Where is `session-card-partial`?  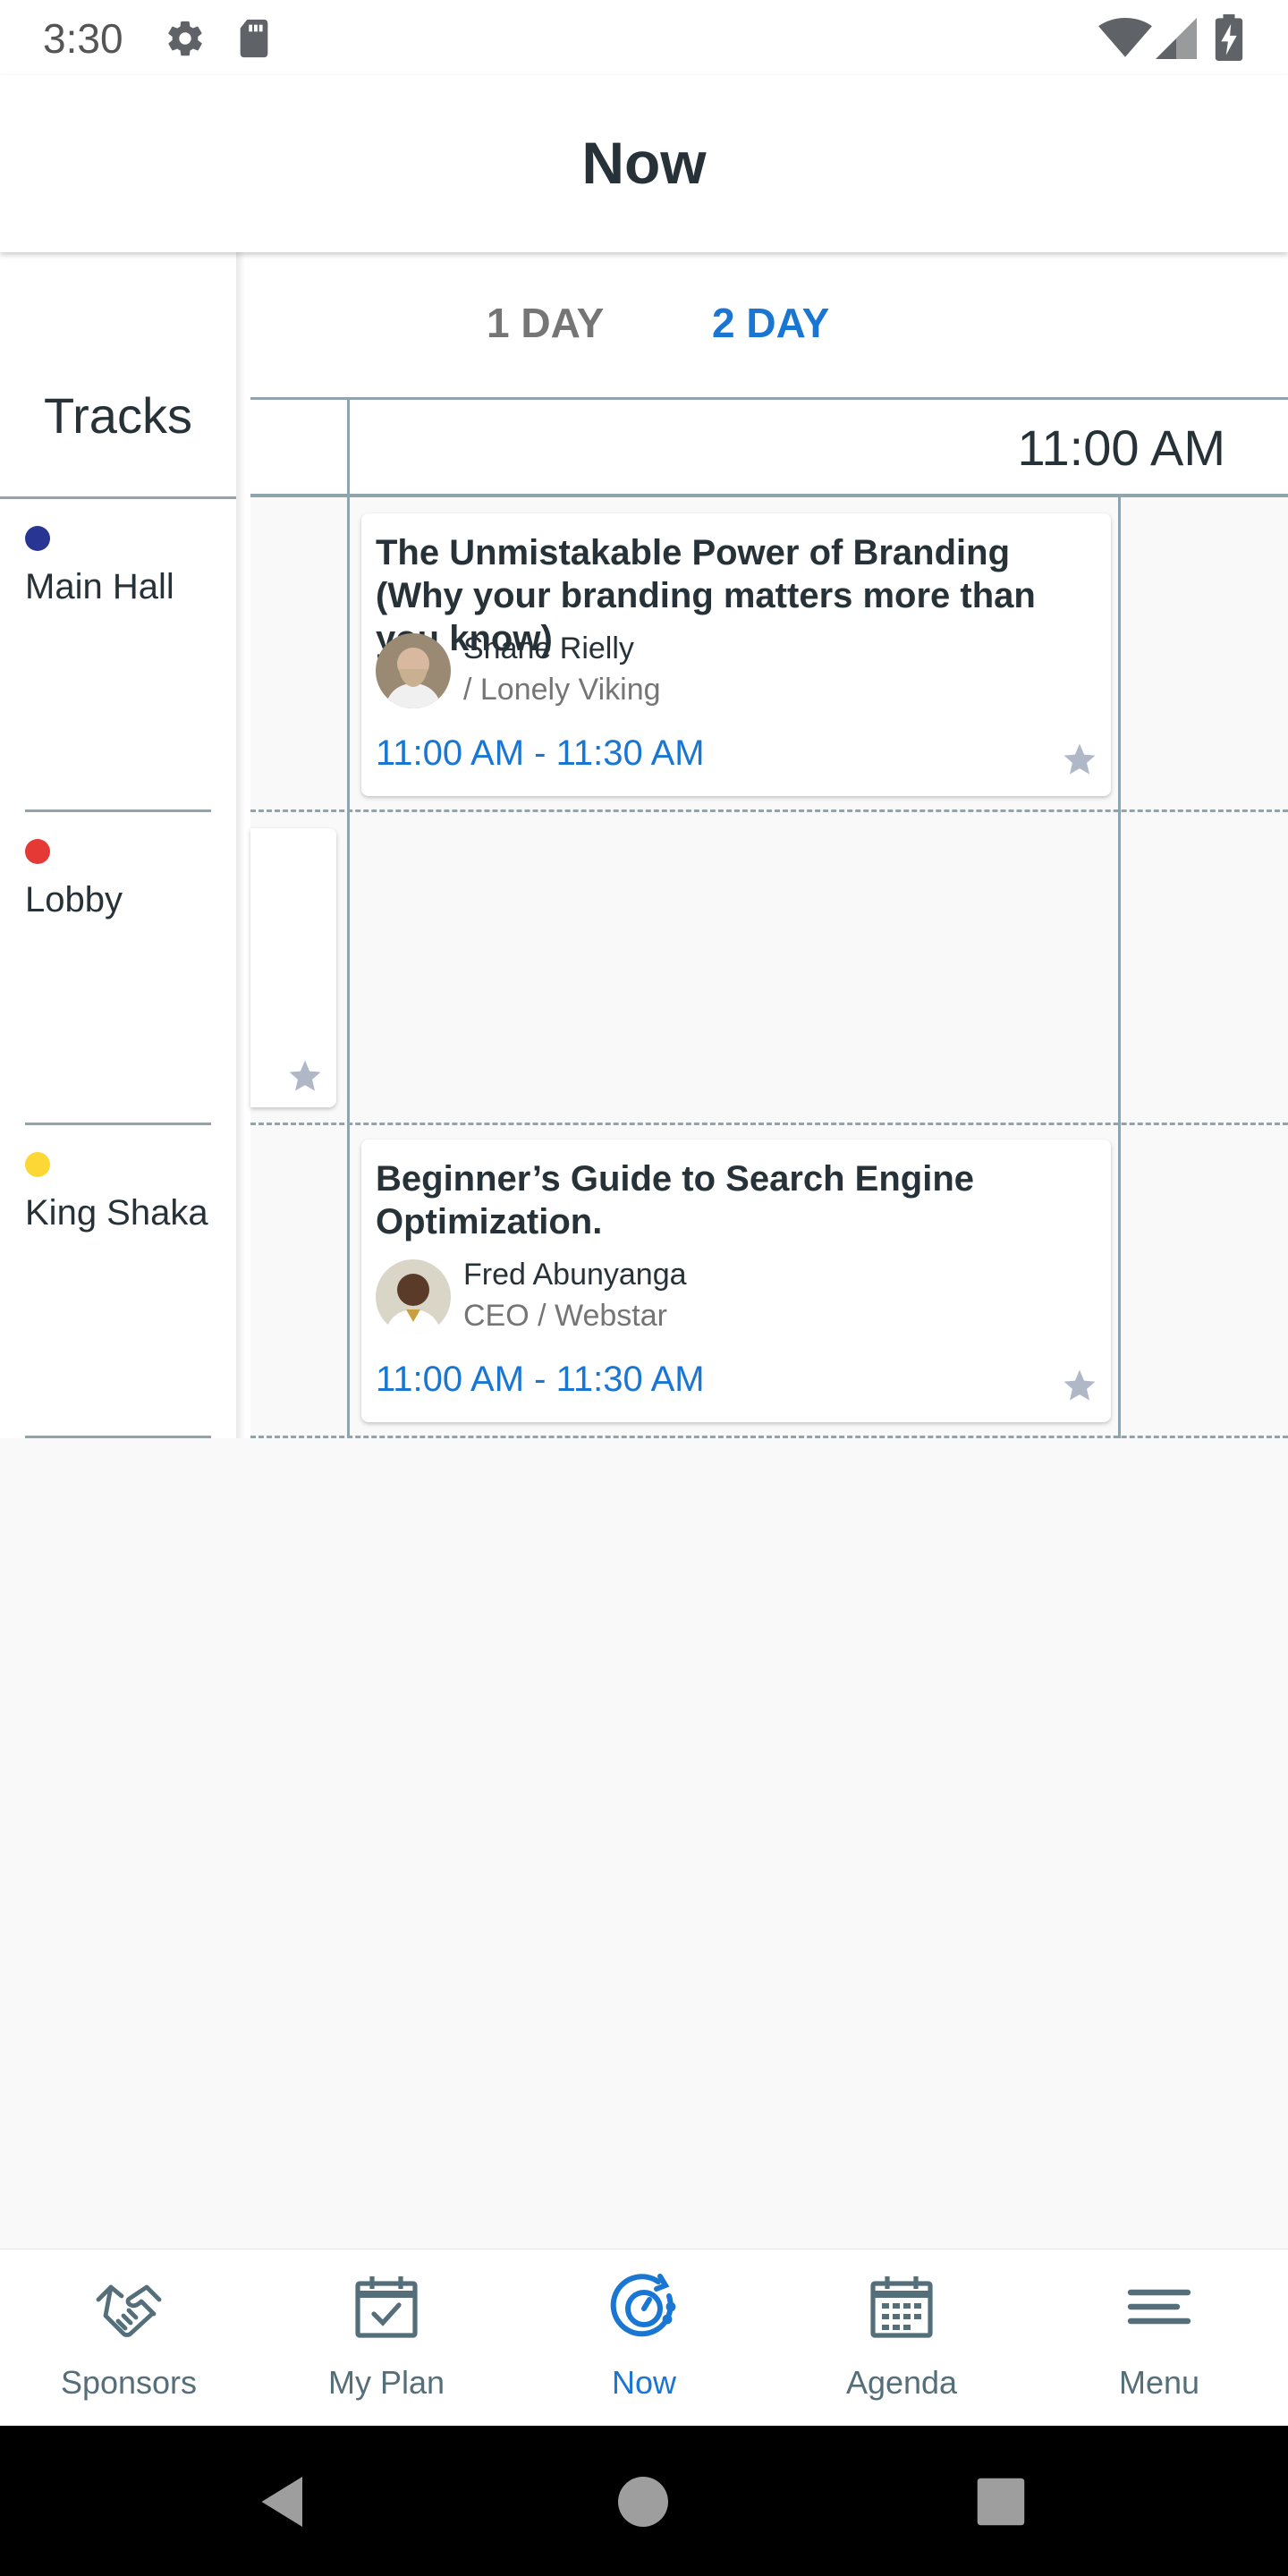 session-card-partial is located at coordinates (293, 967).